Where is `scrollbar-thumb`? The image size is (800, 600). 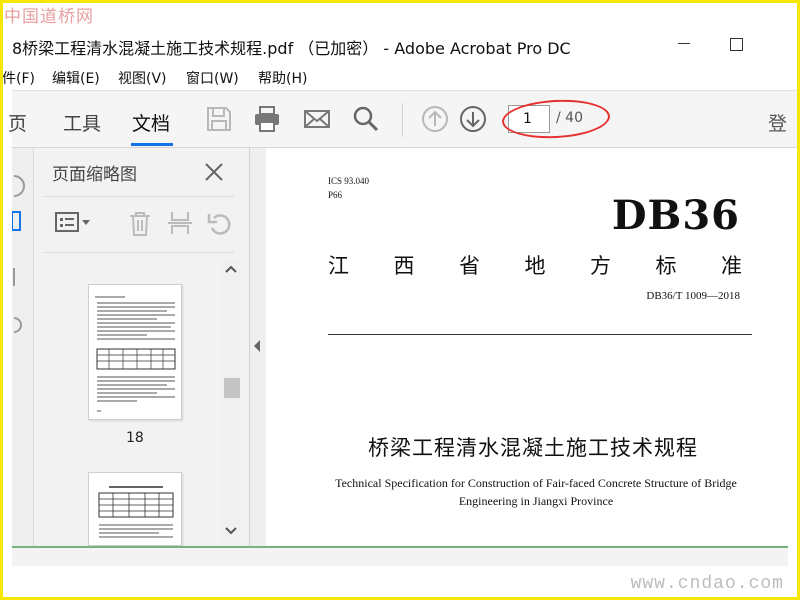 scrollbar-thumb is located at coordinates (232, 388).